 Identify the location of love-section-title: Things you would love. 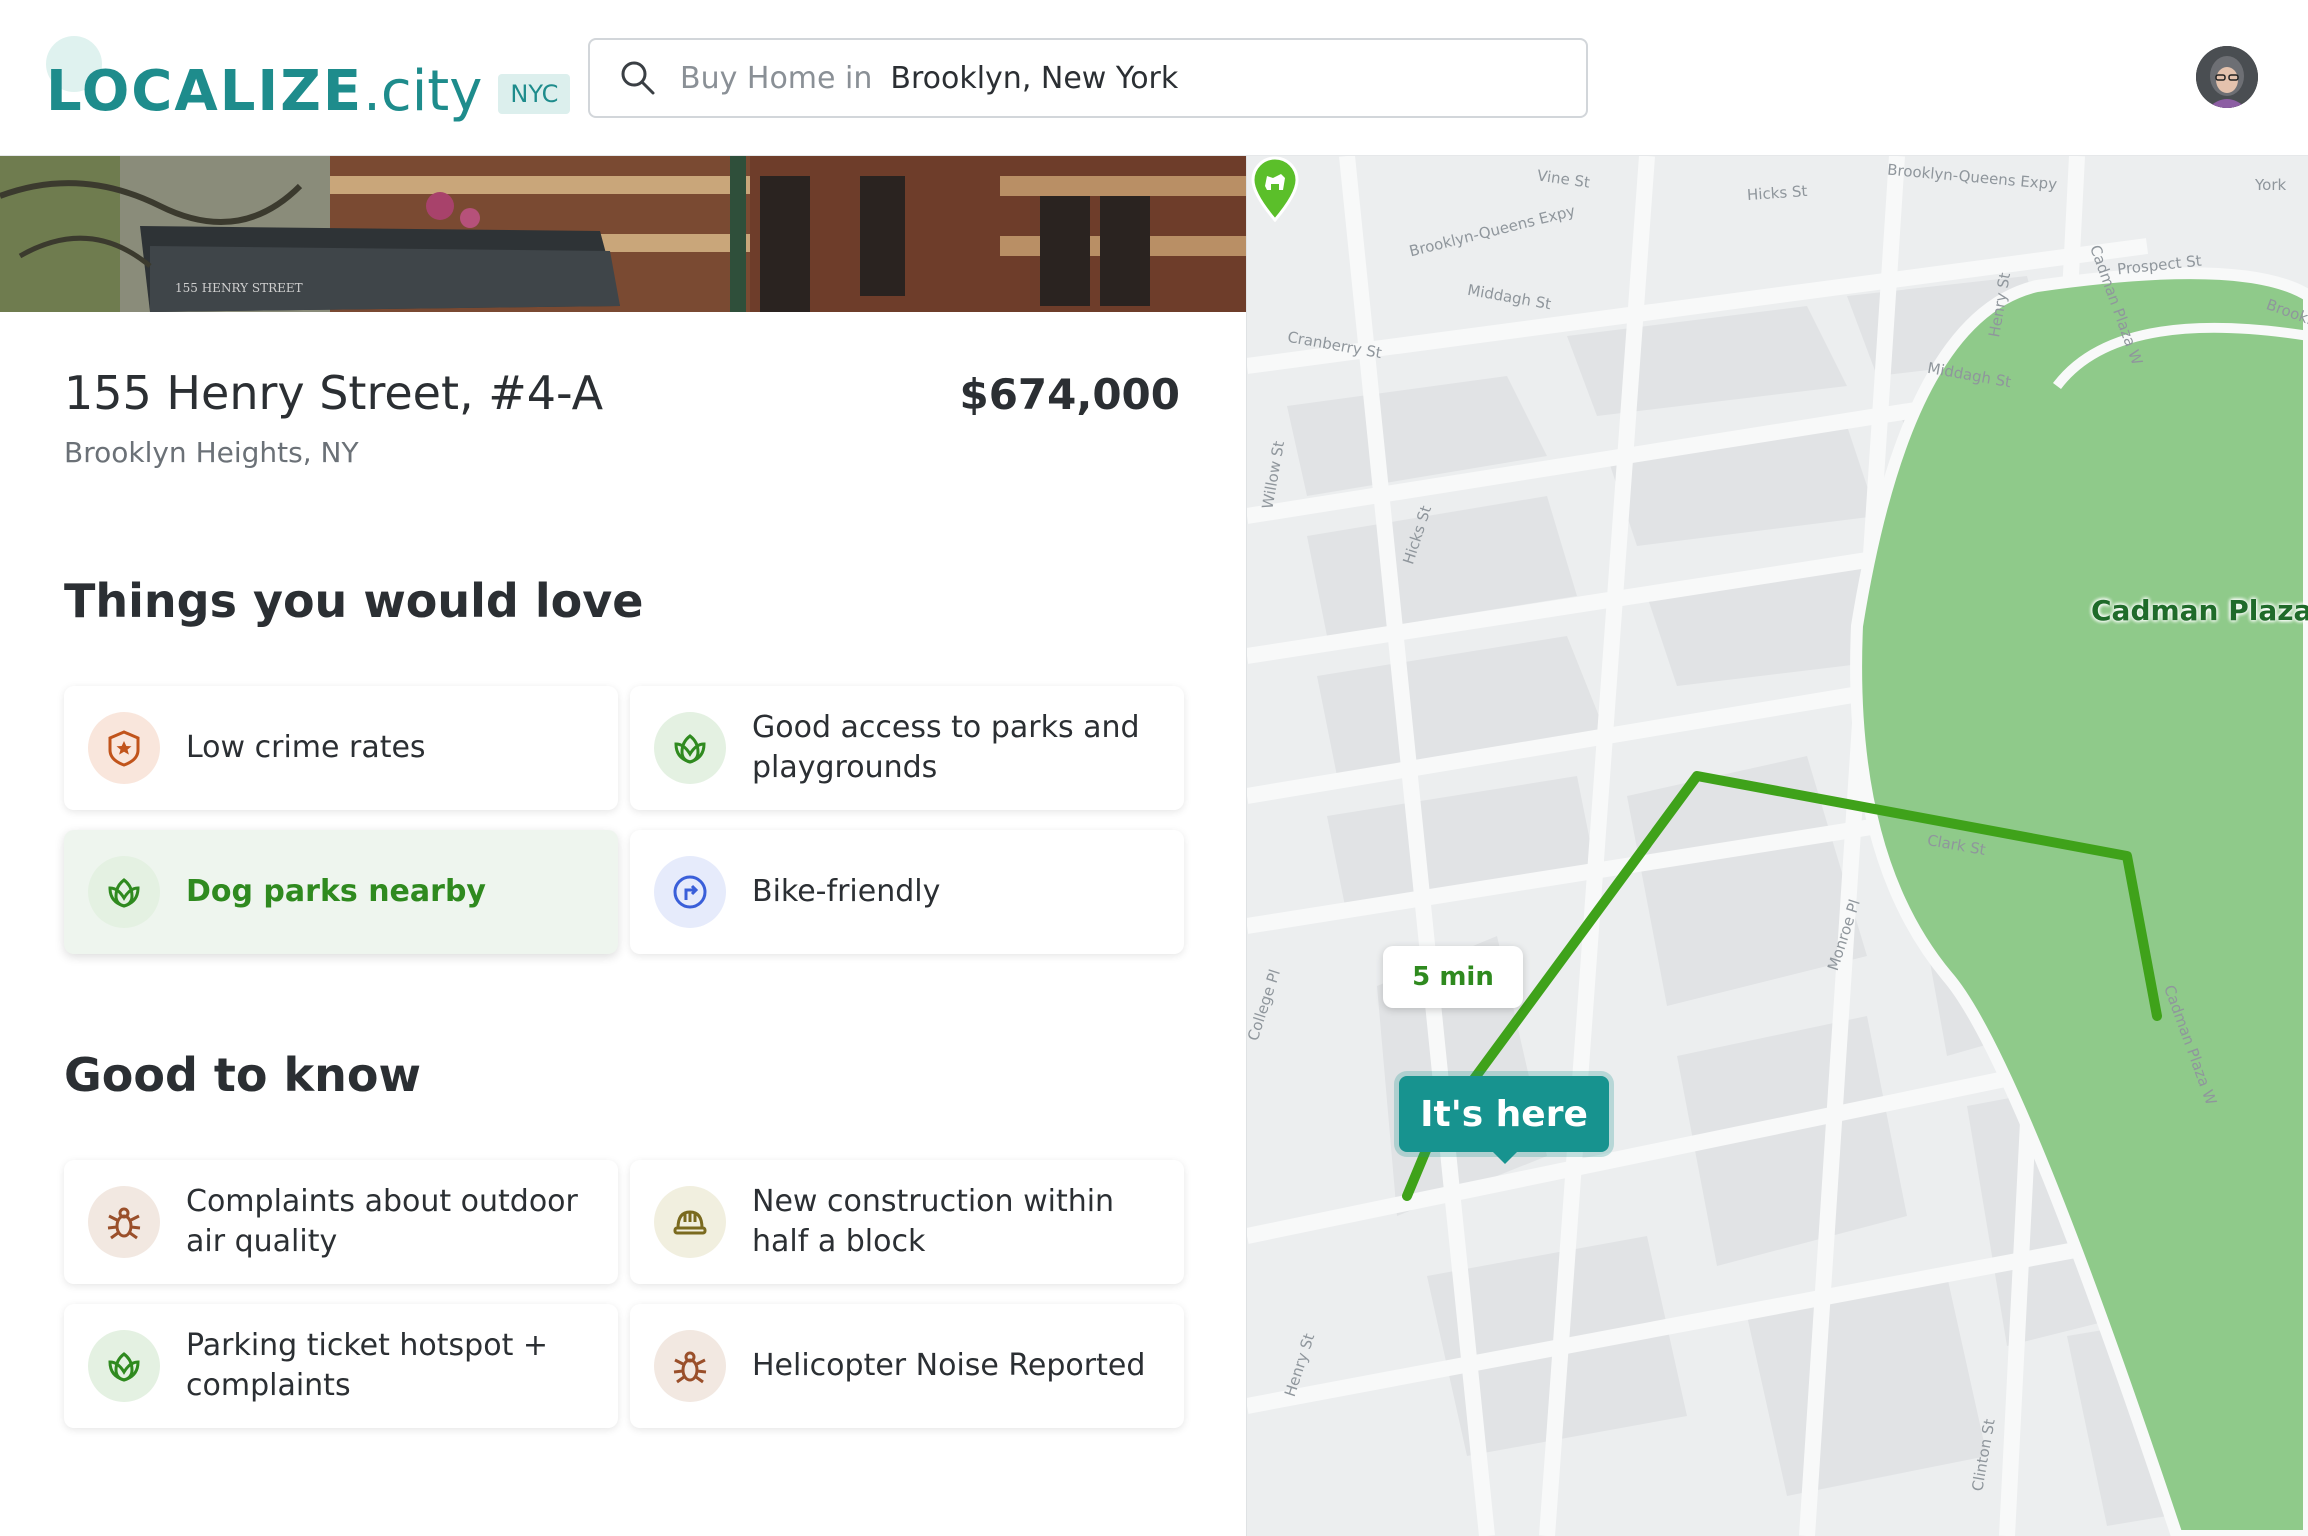
(354, 601).